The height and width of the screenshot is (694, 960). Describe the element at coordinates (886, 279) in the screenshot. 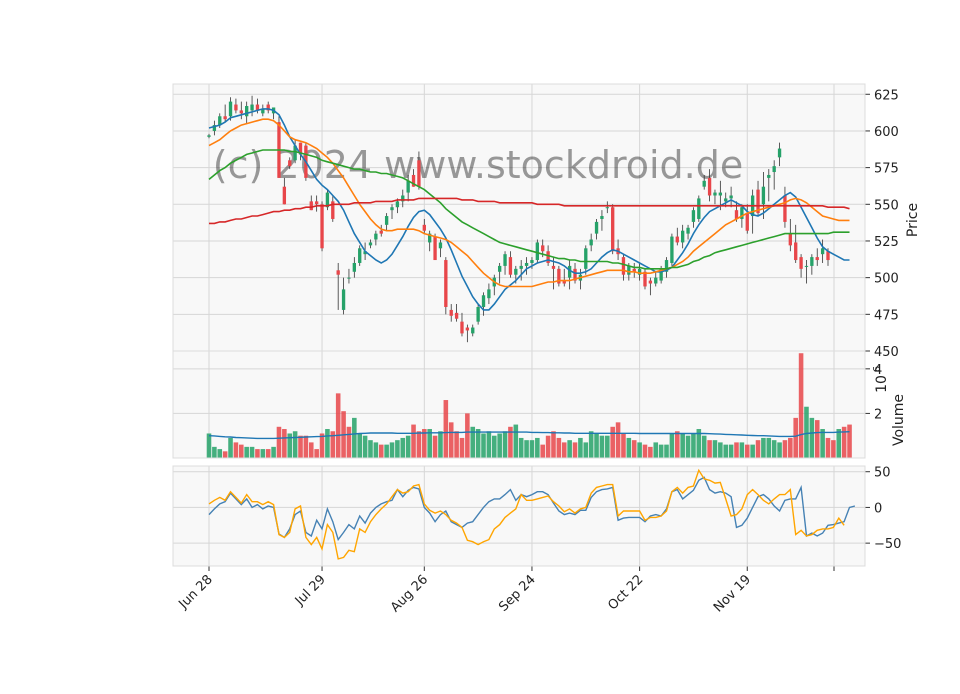

I see `price-tick-label: 500` at that location.